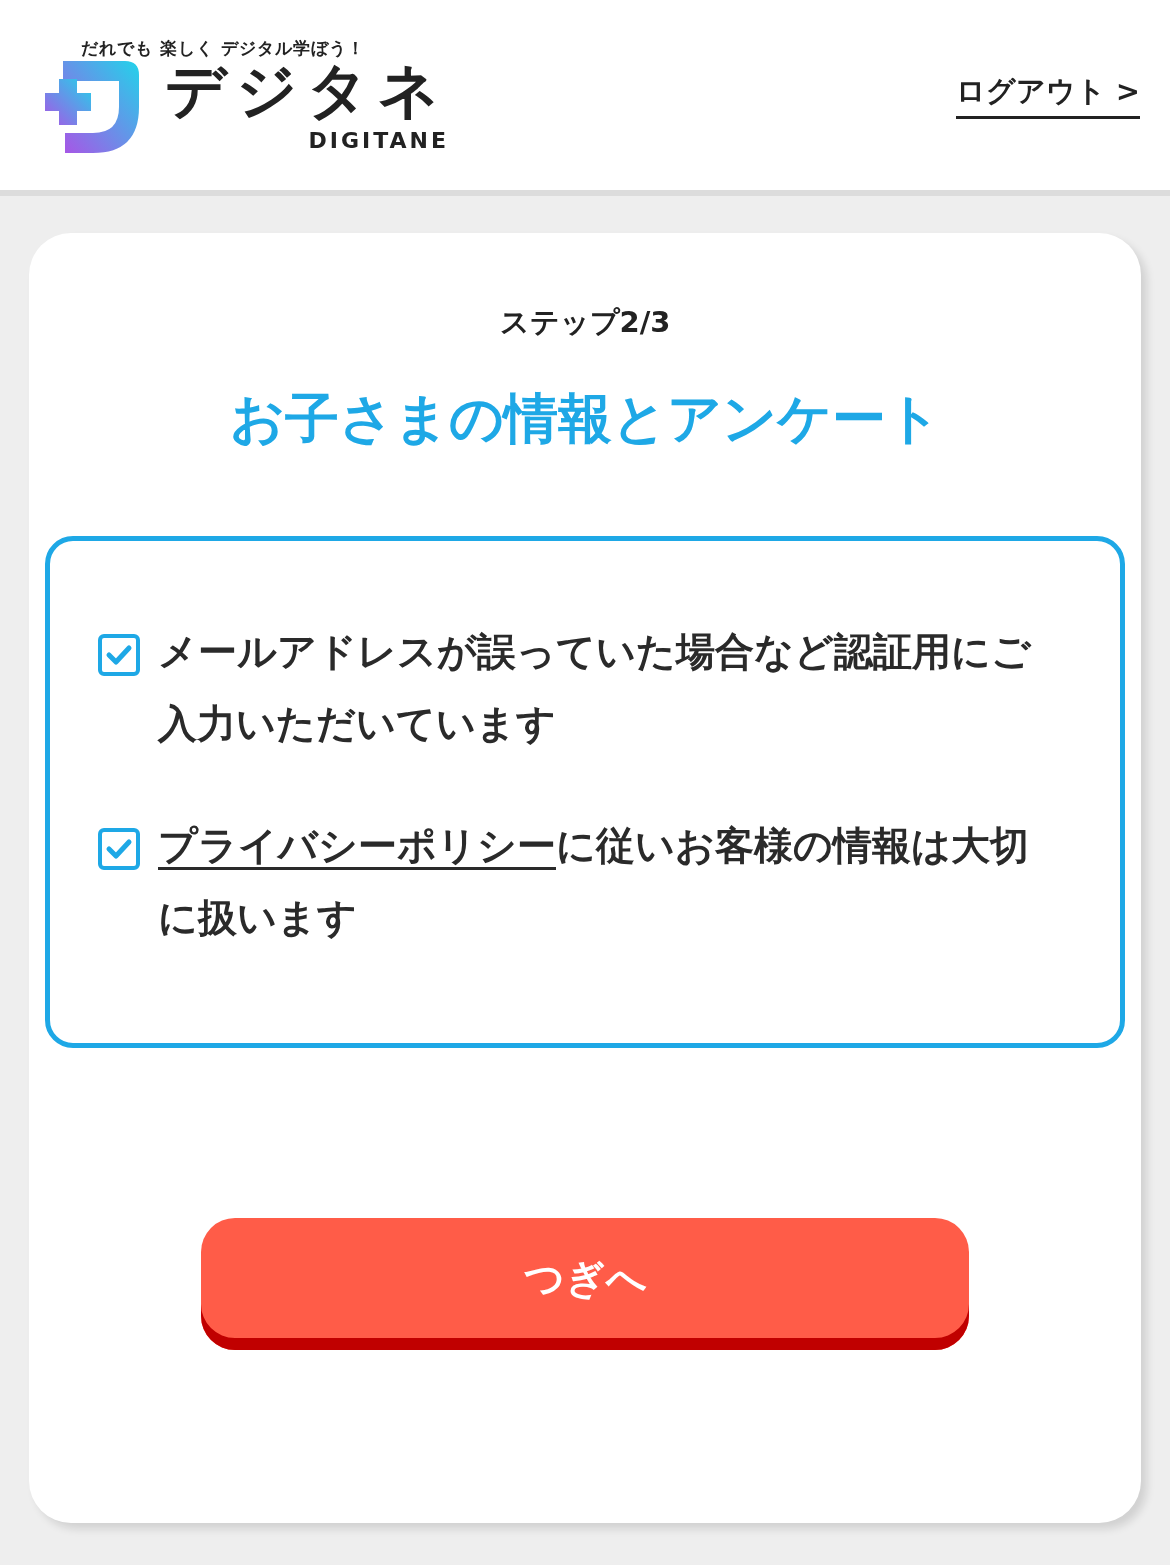 The height and width of the screenshot is (1565, 1170). What do you see at coordinates (585, 322) in the screenshot?
I see `step-indicator: ステップ2/3` at bounding box center [585, 322].